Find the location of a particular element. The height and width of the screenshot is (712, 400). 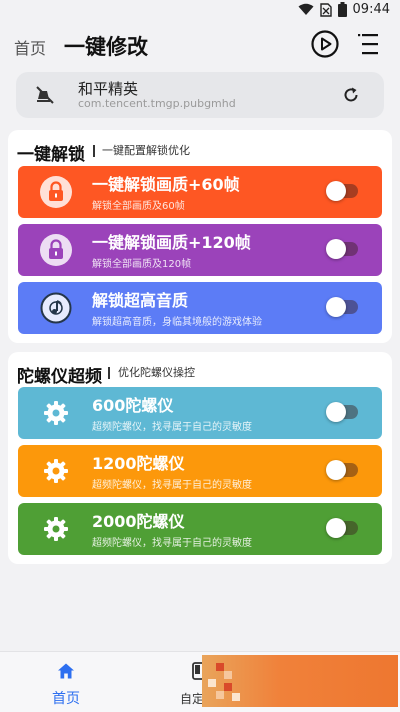

home-link: 首页 is located at coordinates (30, 47).